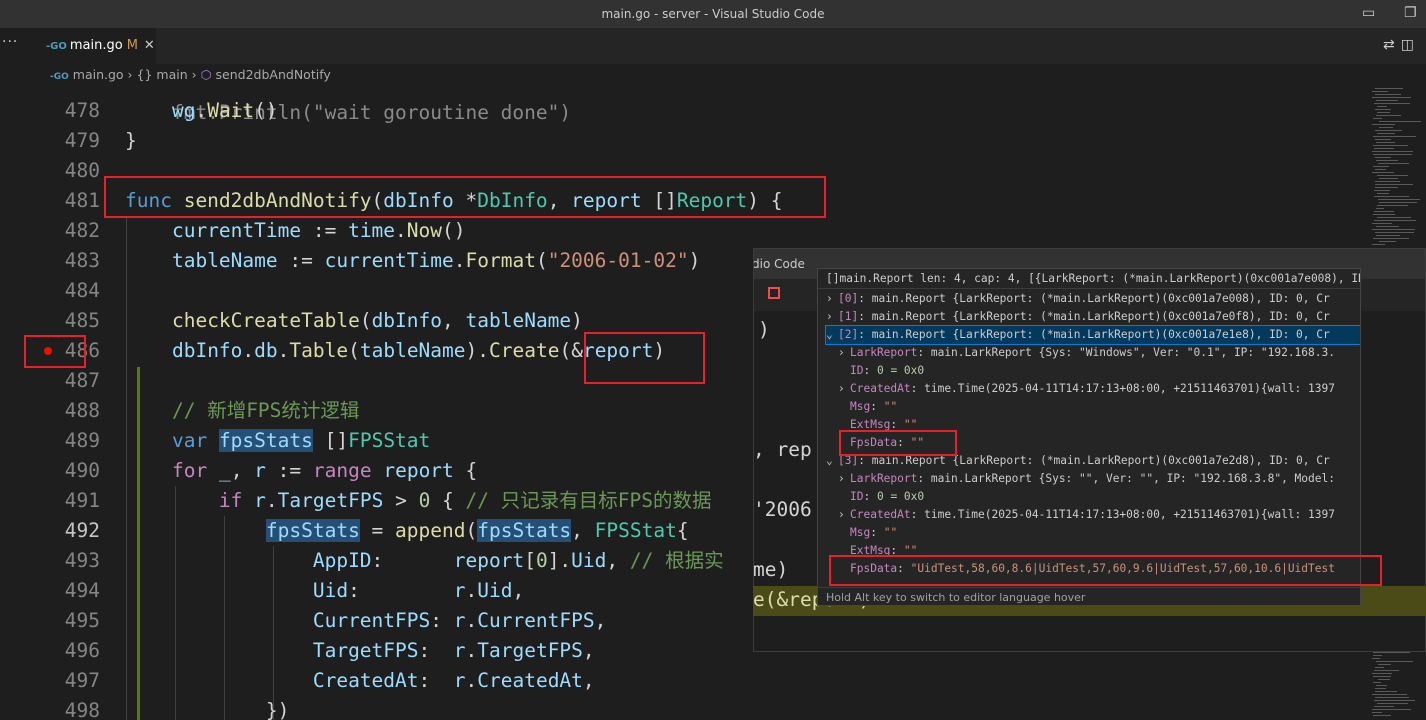 The height and width of the screenshot is (720, 1426). What do you see at coordinates (149, 45) in the screenshot?
I see `close-tab-icon: ✕` at bounding box center [149, 45].